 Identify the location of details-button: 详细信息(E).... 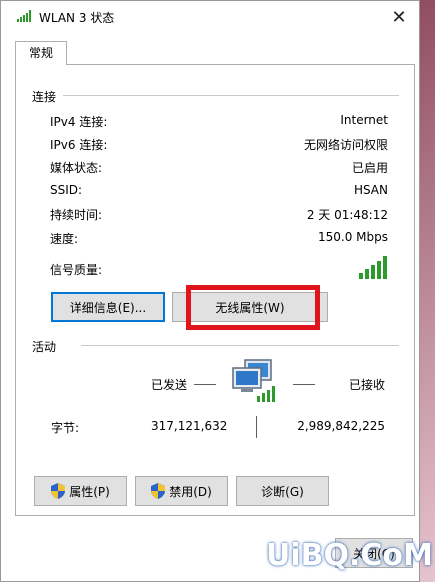
(108, 307).